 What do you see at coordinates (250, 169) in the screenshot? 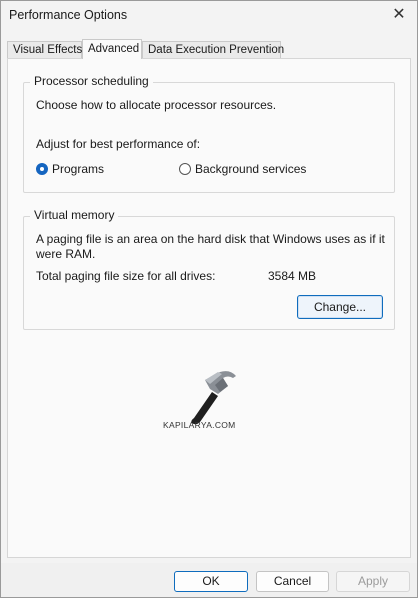
I see `background-services-radio-label: Background services` at bounding box center [250, 169].